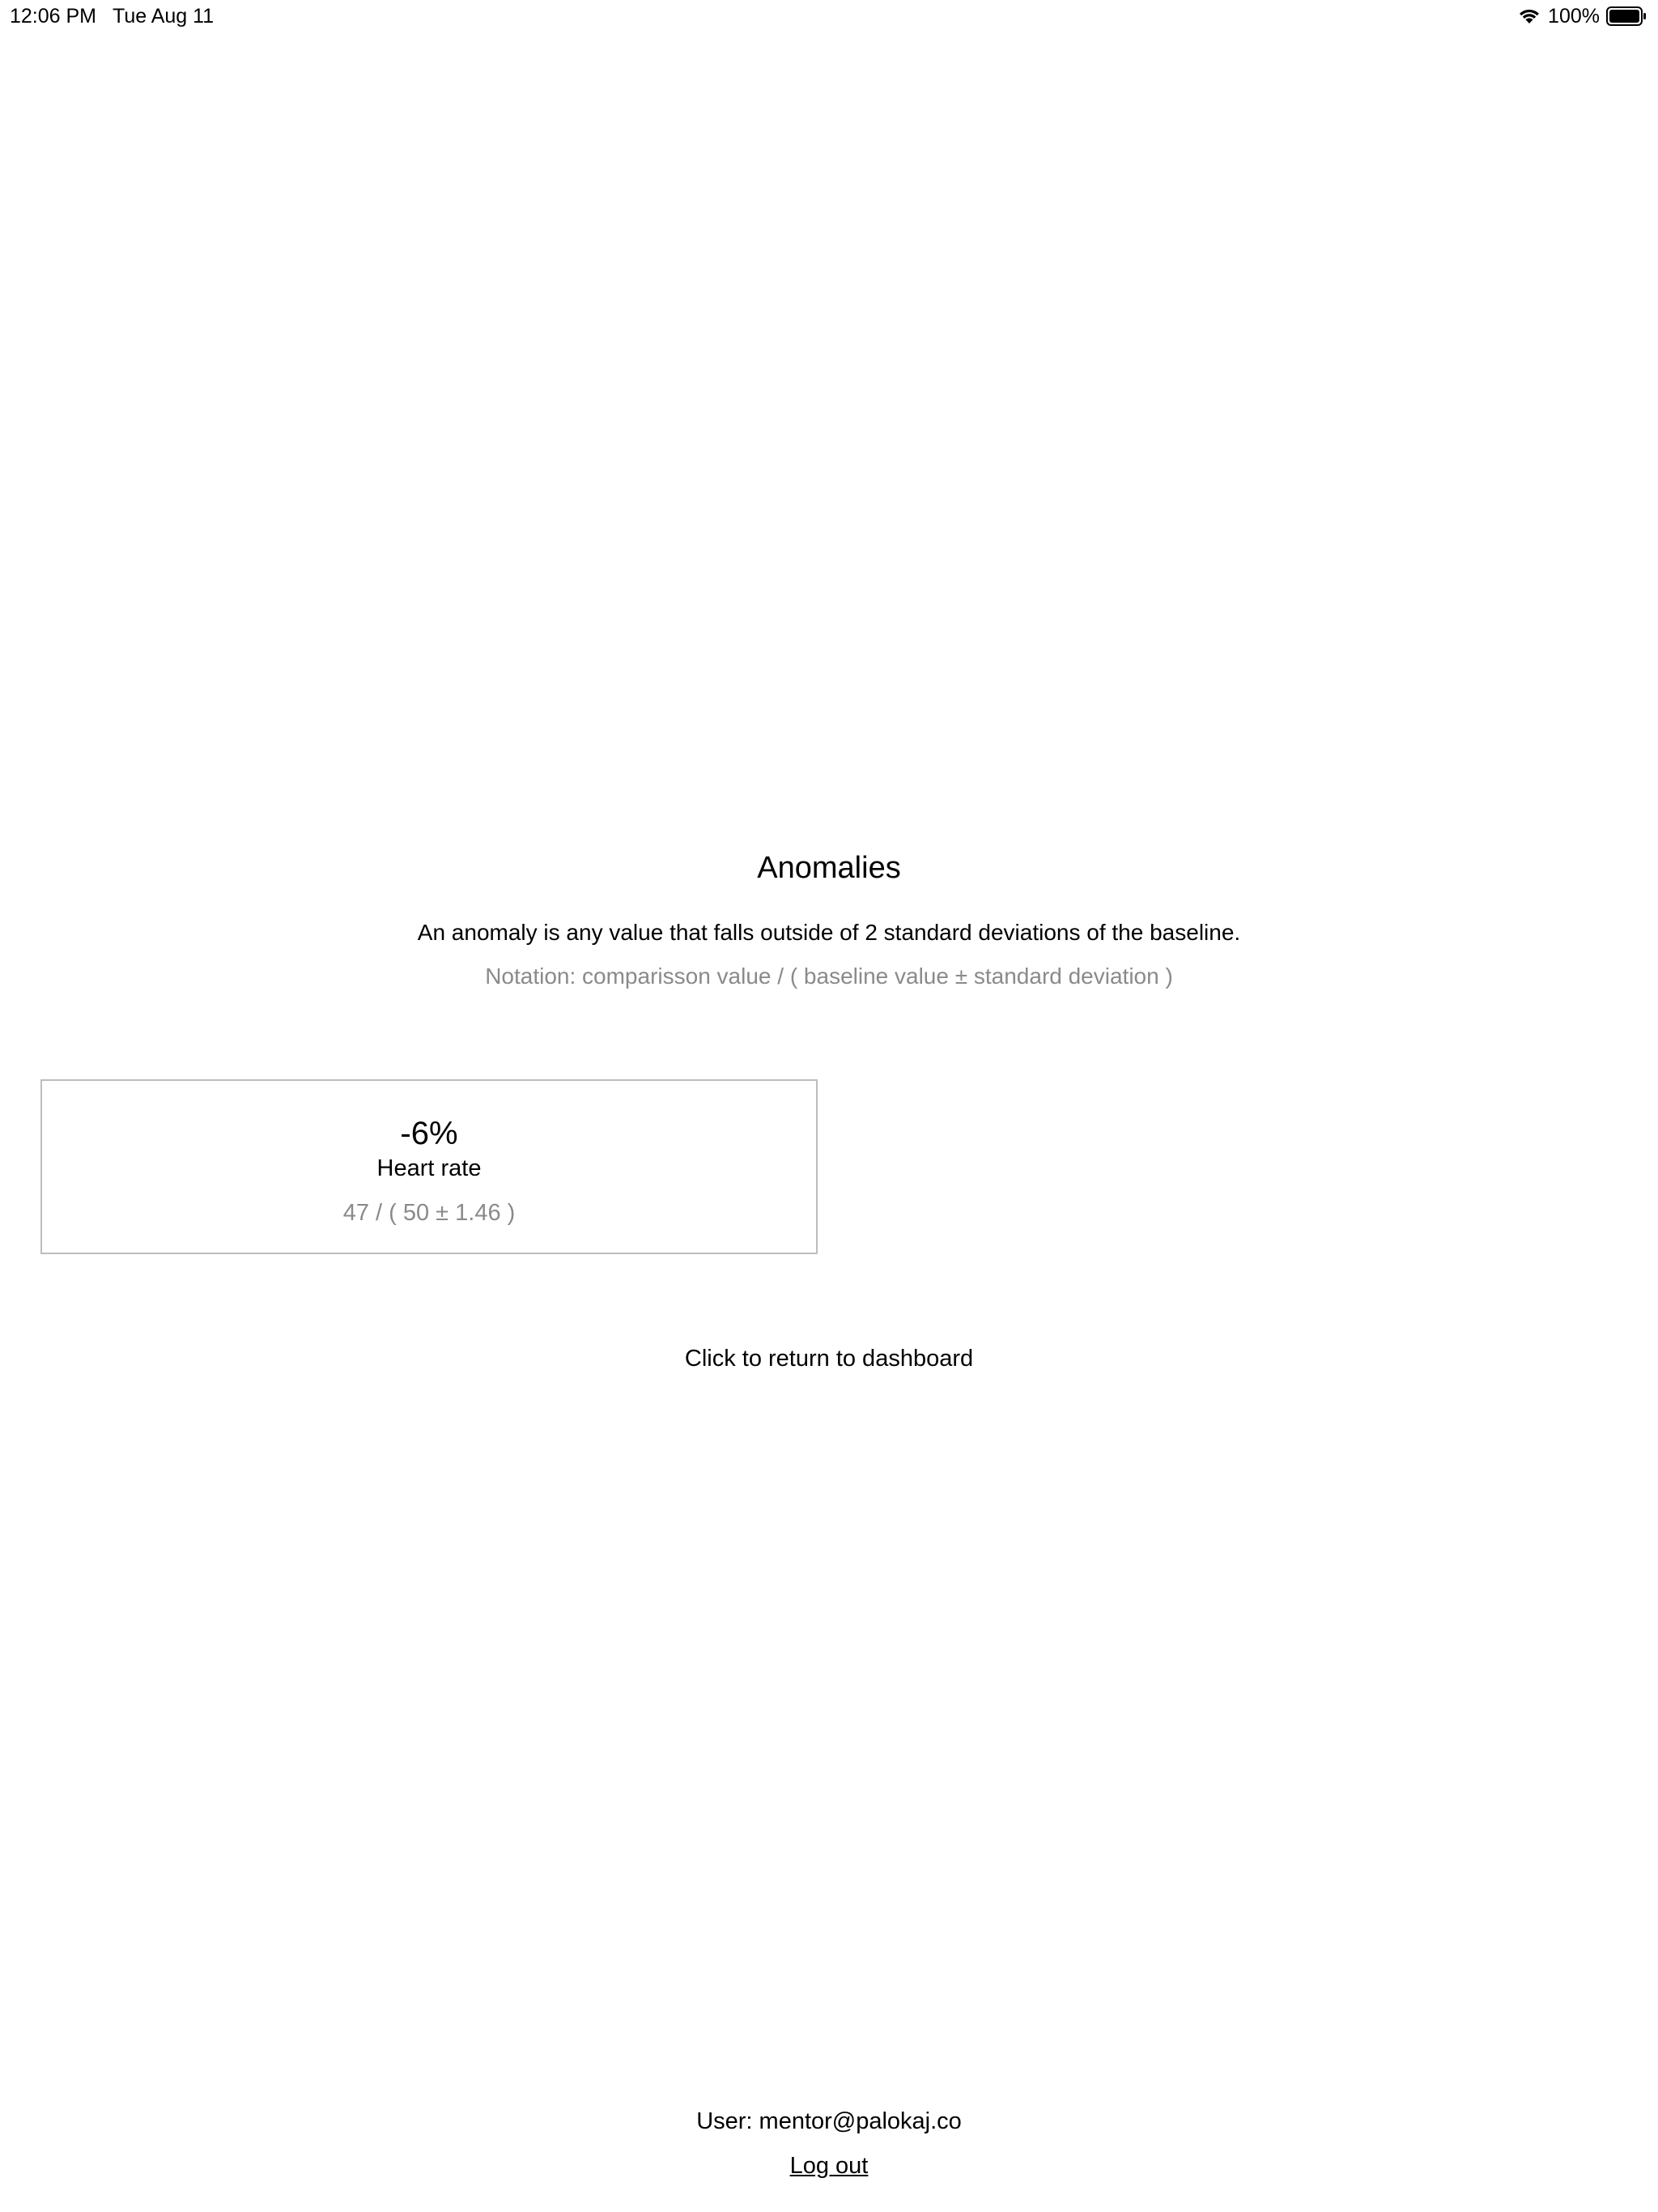 The image size is (1658, 2212). I want to click on anomaly-card-heart-rate: -6% Heart rate 47 / ( 50 ± 1.46 ), so click(429, 1166).